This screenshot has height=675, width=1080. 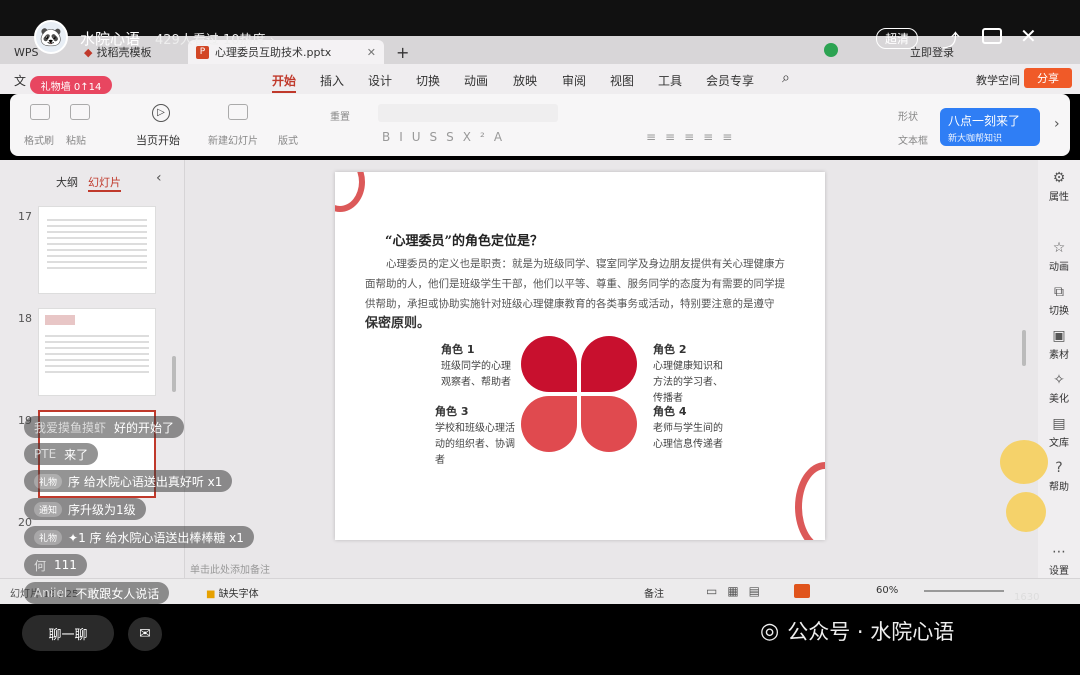 I want to click on settings-button: ⋯ 设置, so click(x=1059, y=560).